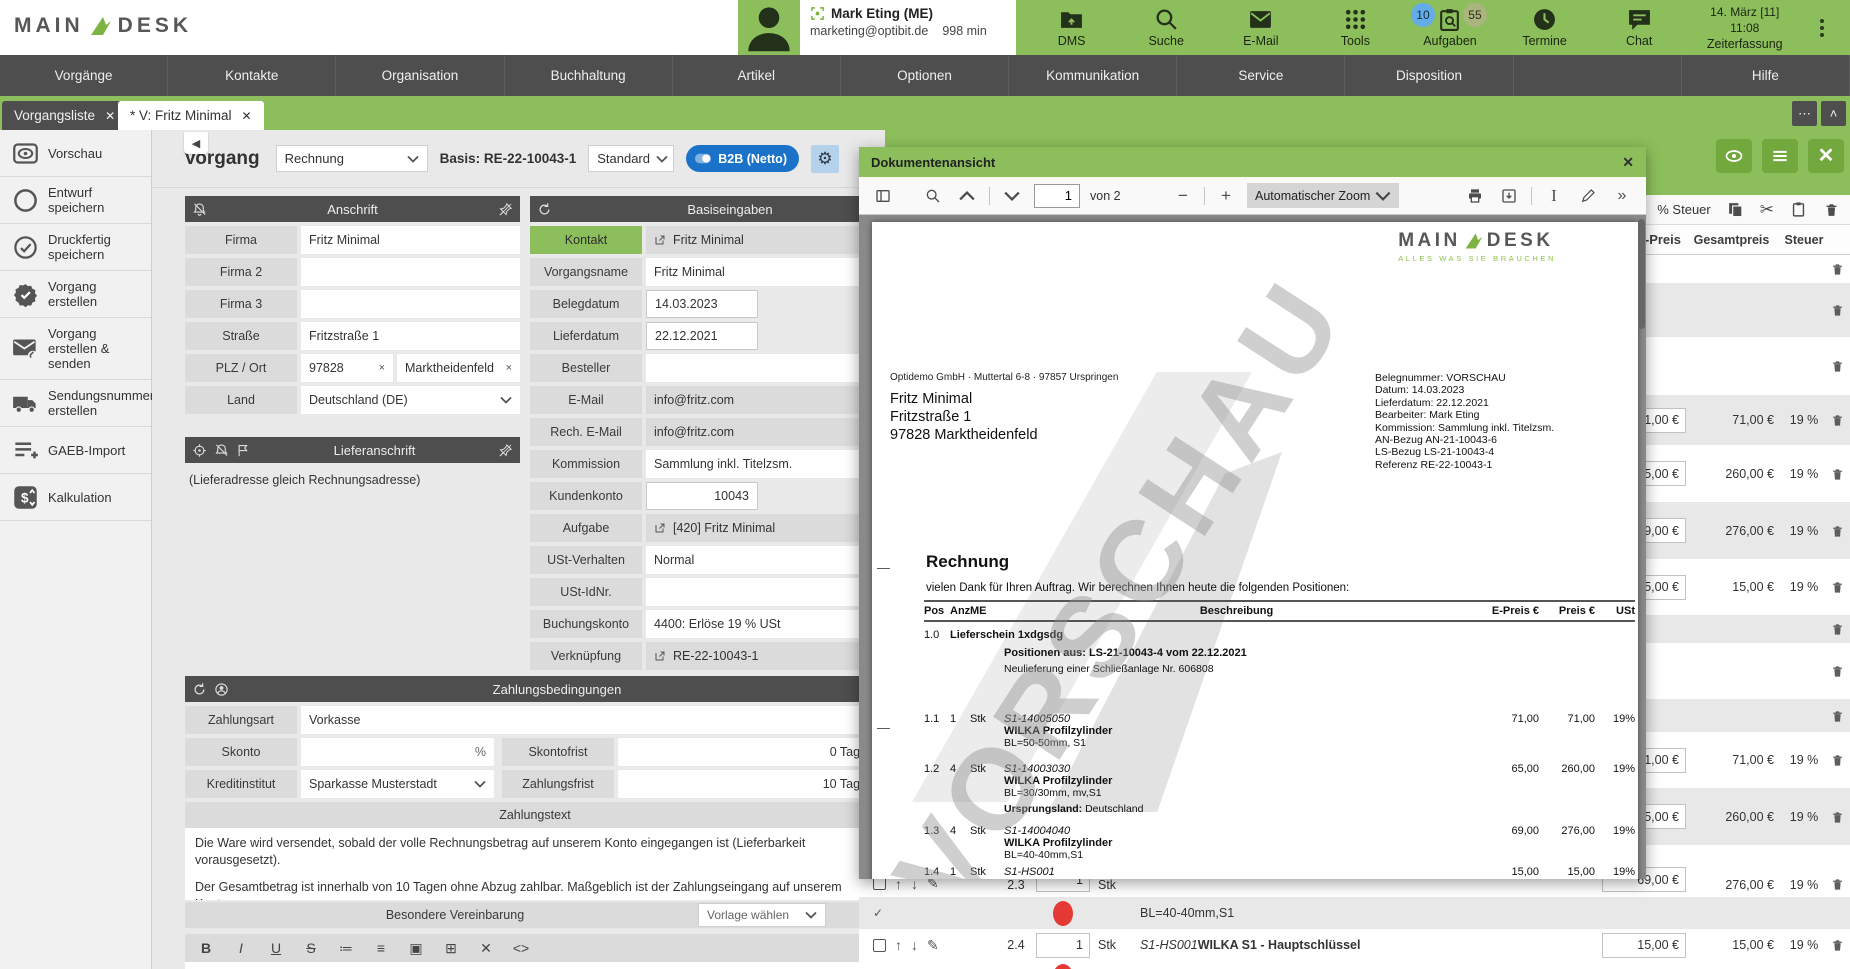 Image resolution: width=1850 pixels, height=969 pixels. Describe the element at coordinates (397, 752) in the screenshot. I see `skonto-input: %` at that location.